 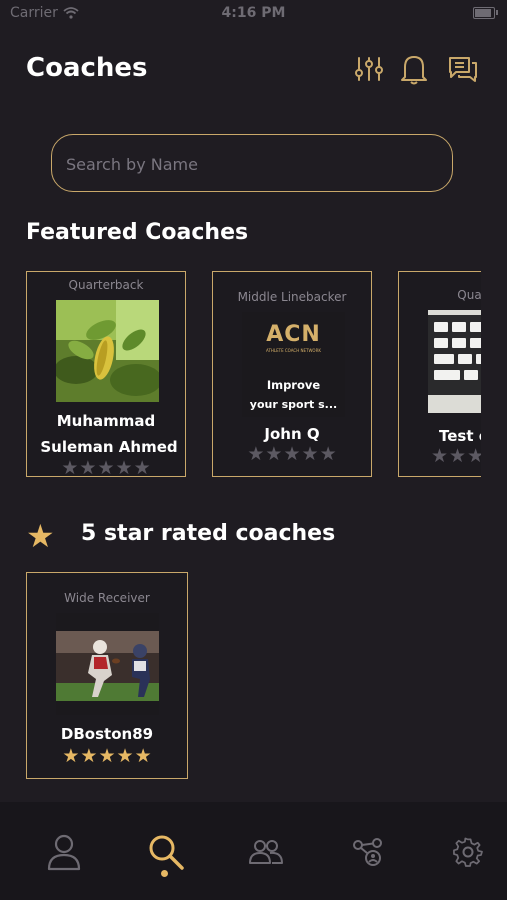 I want to click on active-tab-indicator, so click(x=164, y=873).